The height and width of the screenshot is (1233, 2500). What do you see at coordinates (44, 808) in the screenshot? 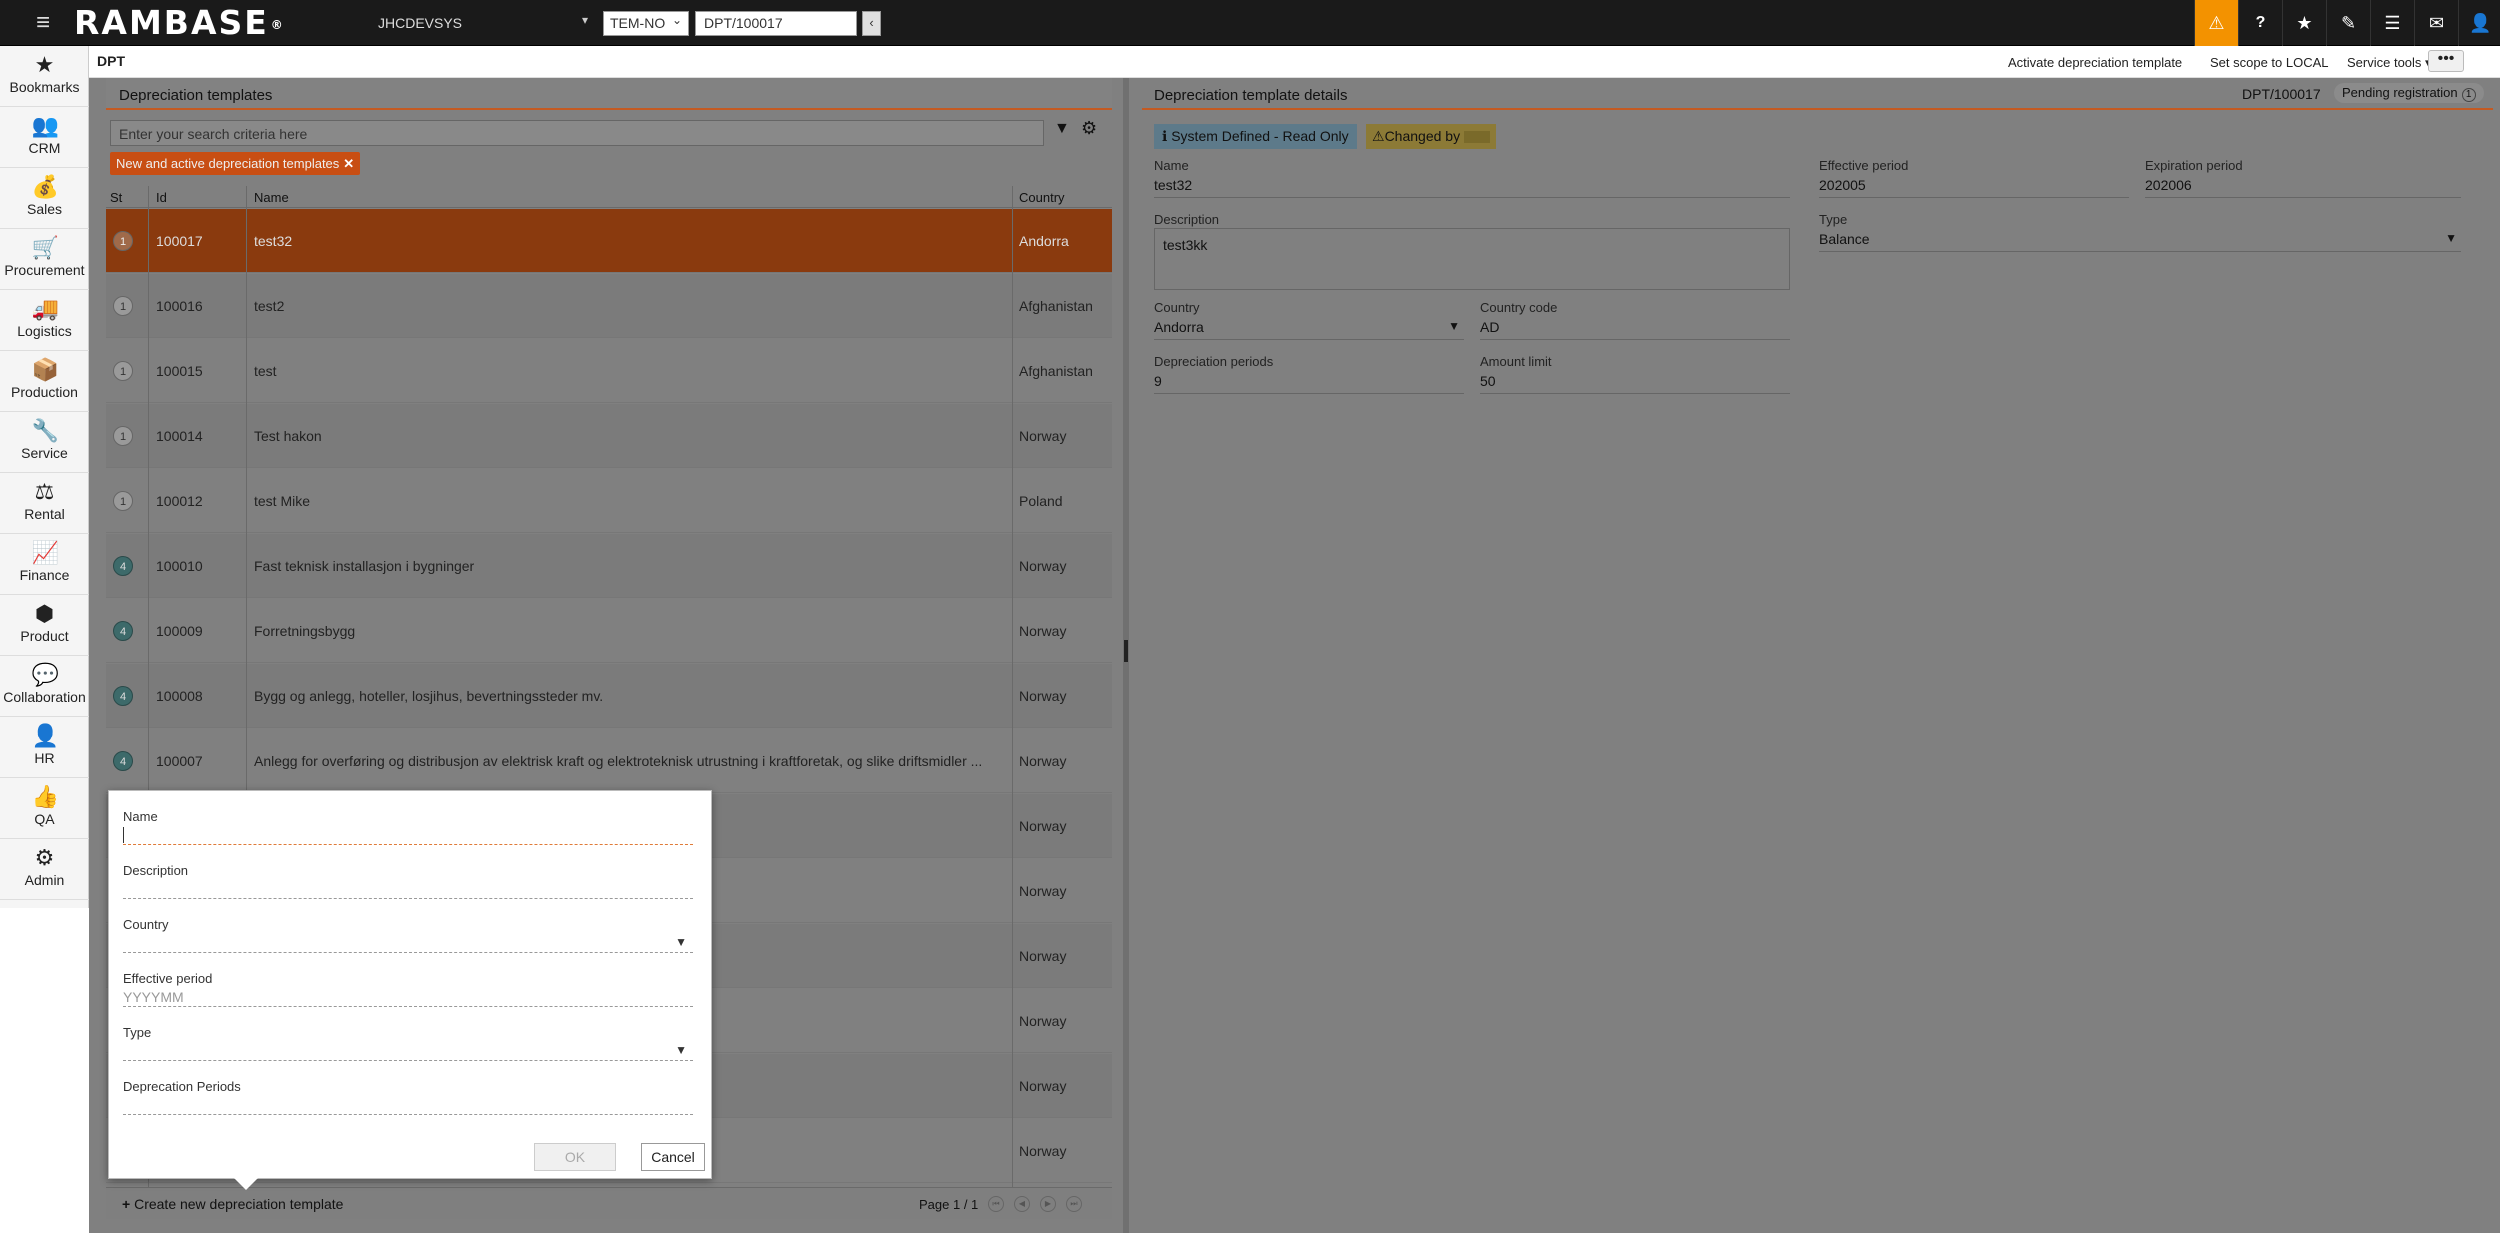
I see `sidebar-item-qa: 👍 QA` at bounding box center [44, 808].